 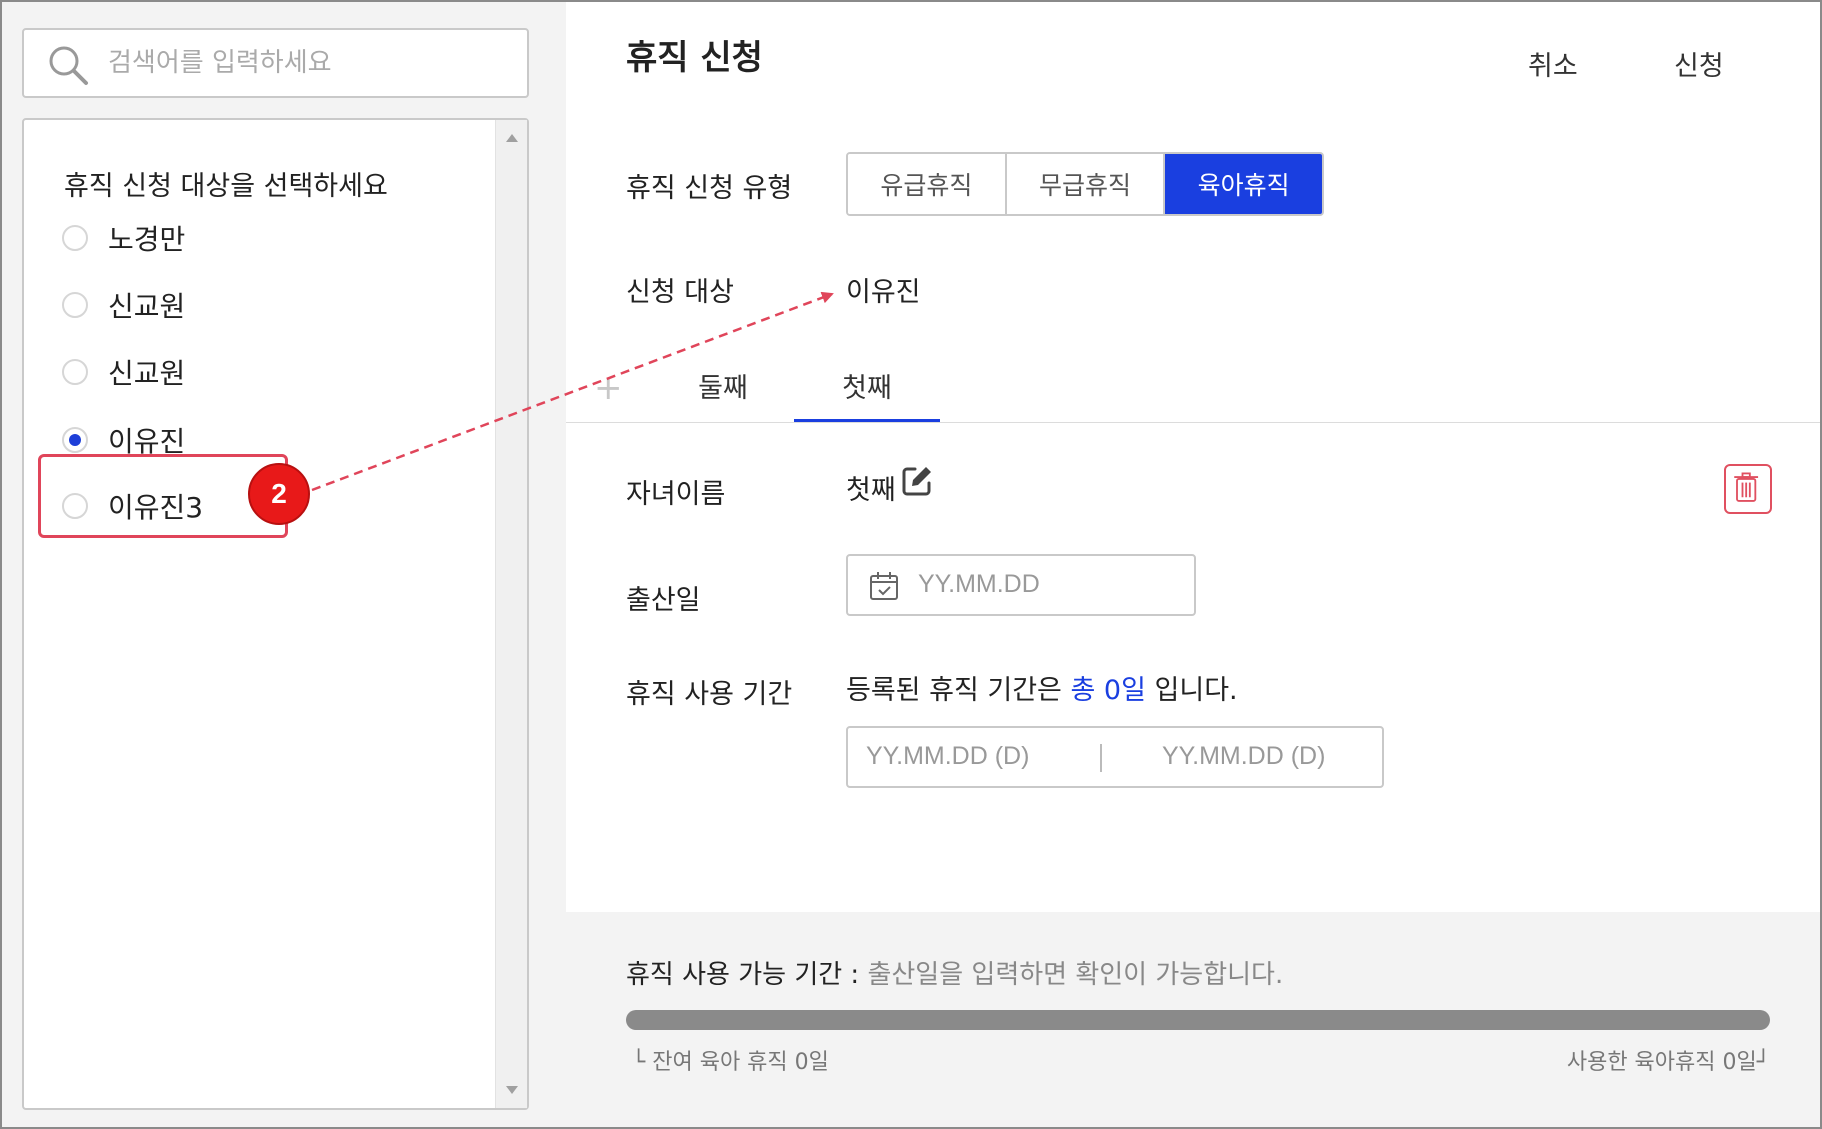 I want to click on period-suffix: 입니다., so click(x=1196, y=690).